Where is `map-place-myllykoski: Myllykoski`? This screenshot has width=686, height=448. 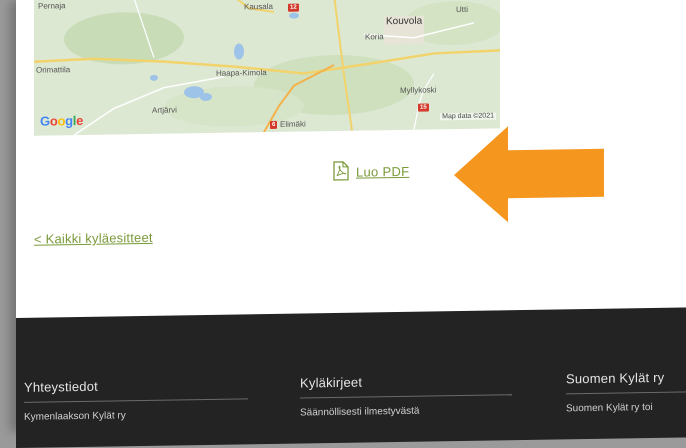
map-place-myllykoski: Myllykoski is located at coordinates (418, 90).